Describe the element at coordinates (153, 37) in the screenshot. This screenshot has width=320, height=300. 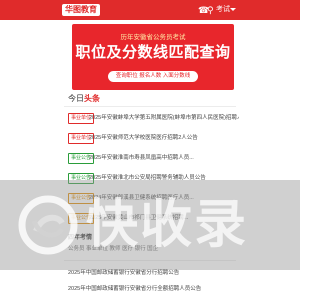
I see `banner-subtitle: 历年安徽省公务员考试` at that location.